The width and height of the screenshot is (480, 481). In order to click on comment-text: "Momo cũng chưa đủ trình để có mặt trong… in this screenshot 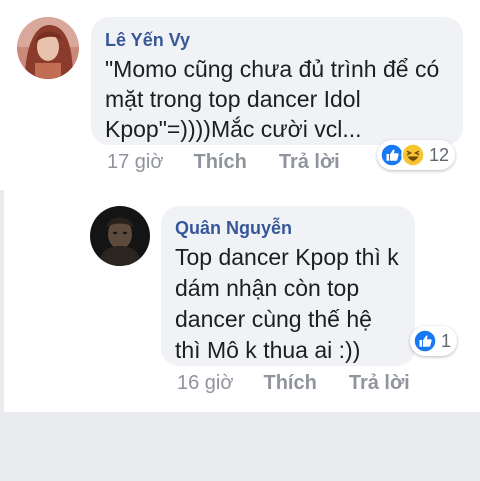, I will do `click(272, 99)`.